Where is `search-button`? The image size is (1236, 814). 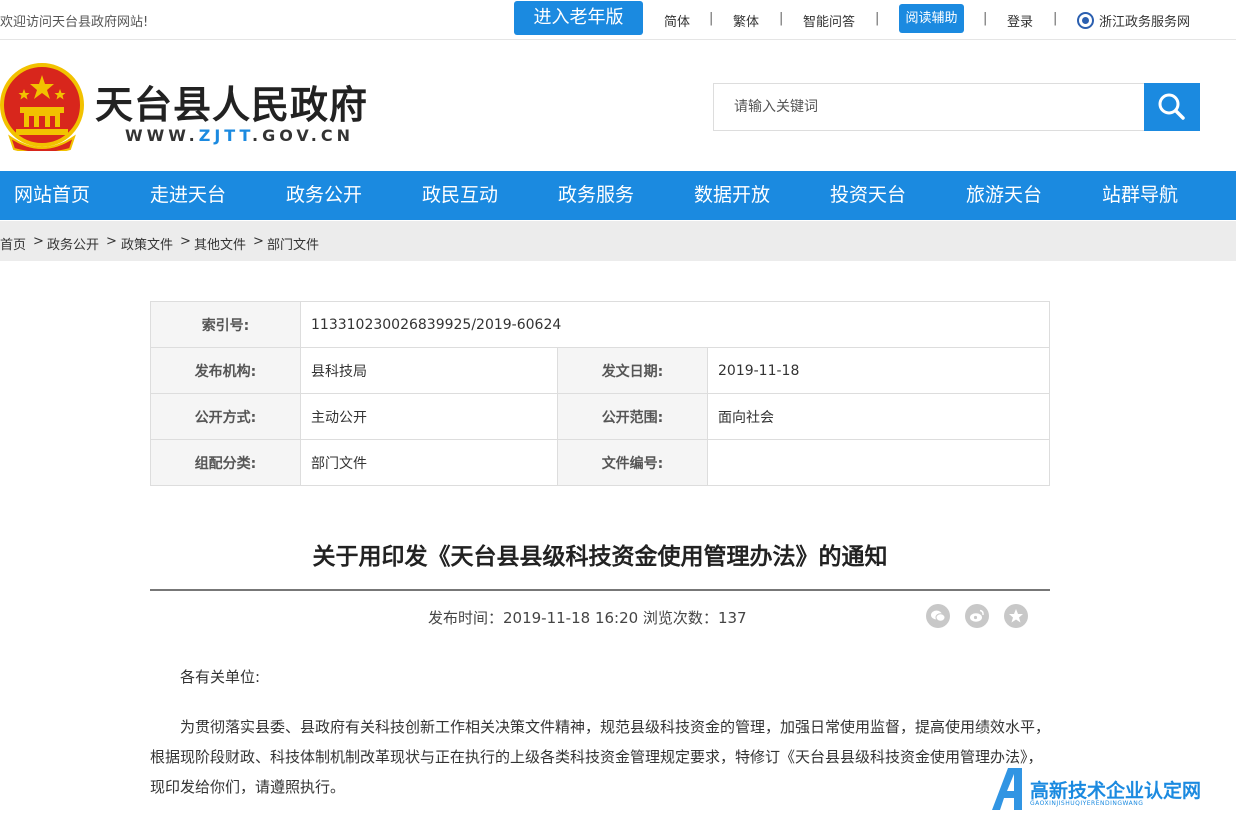
search-button is located at coordinates (1172, 107).